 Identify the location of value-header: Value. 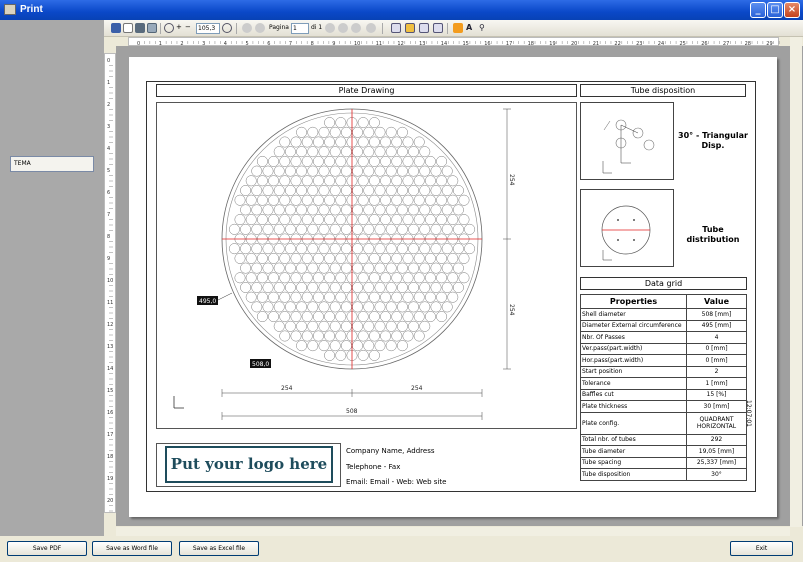
(716, 301).